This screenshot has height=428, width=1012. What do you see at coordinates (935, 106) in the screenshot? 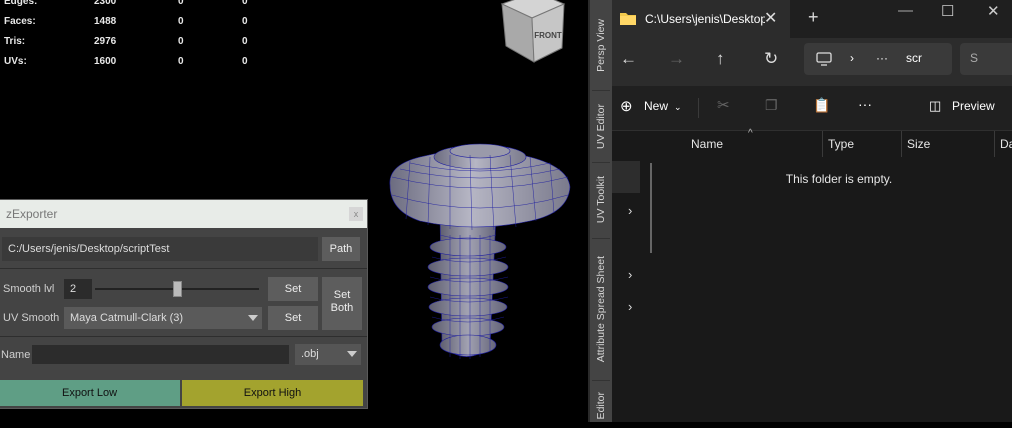
I see `preview-pane-icon: ◫` at bounding box center [935, 106].